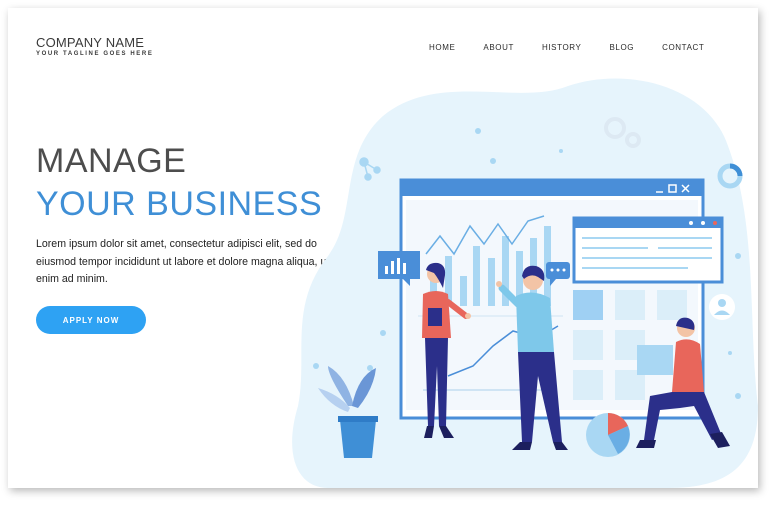 This screenshot has height=510, width=779. Describe the element at coordinates (111, 161) in the screenshot. I see `hero-title-line1: MANAGE` at that location.